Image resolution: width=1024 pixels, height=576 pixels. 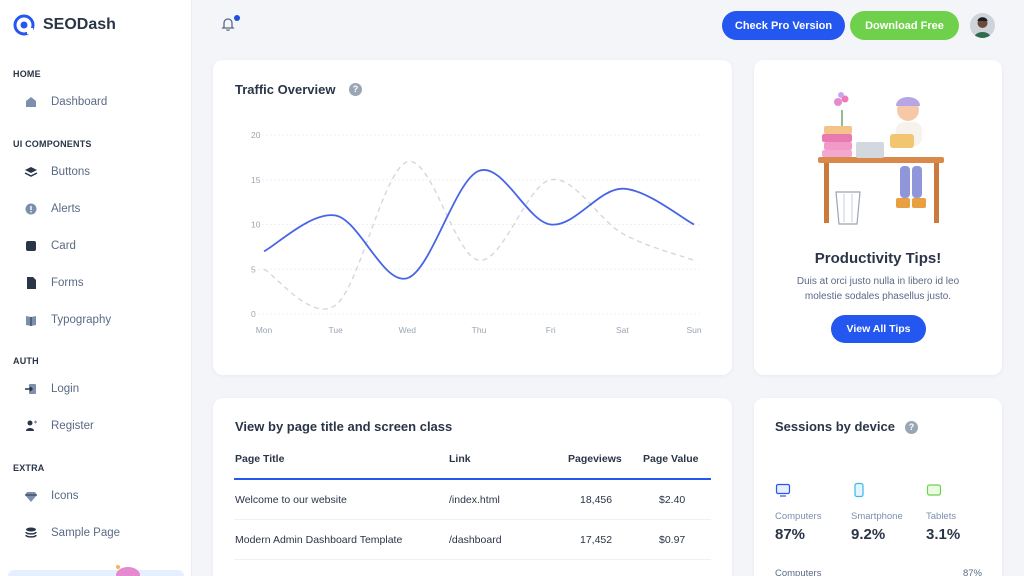 What do you see at coordinates (596, 540) in the screenshot?
I see `cell-pageviews: 17,452` at bounding box center [596, 540].